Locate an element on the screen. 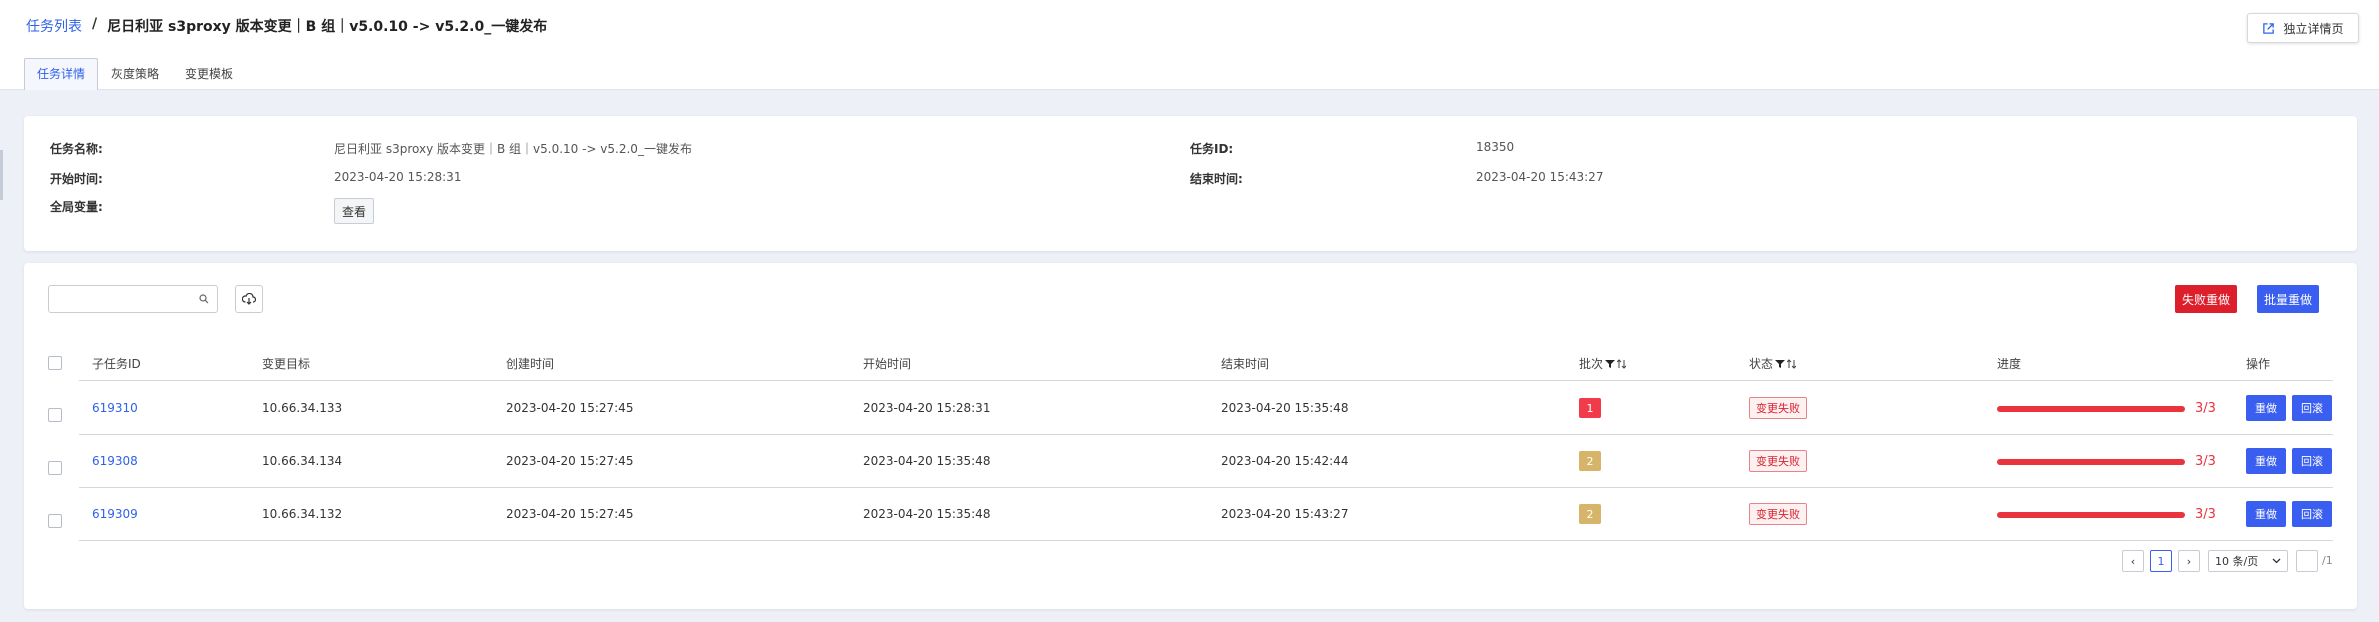  page-size-value: 10 条/页 is located at coordinates (2237, 561).